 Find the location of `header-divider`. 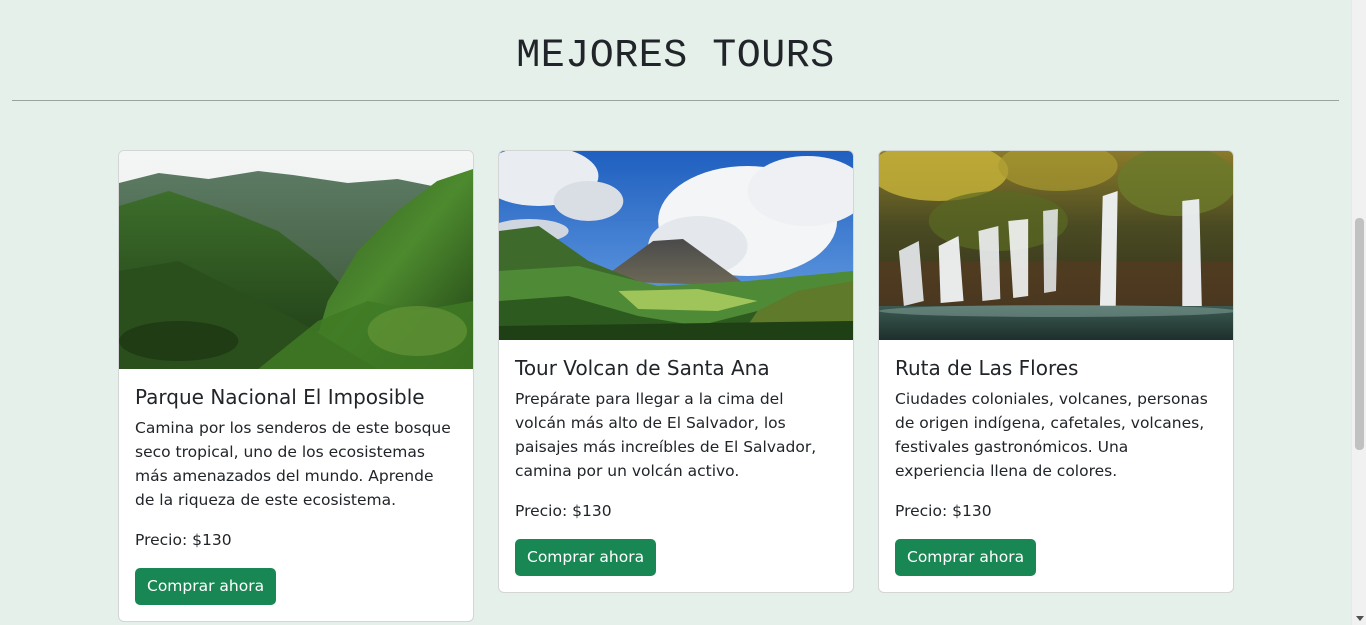

header-divider is located at coordinates (675, 100).